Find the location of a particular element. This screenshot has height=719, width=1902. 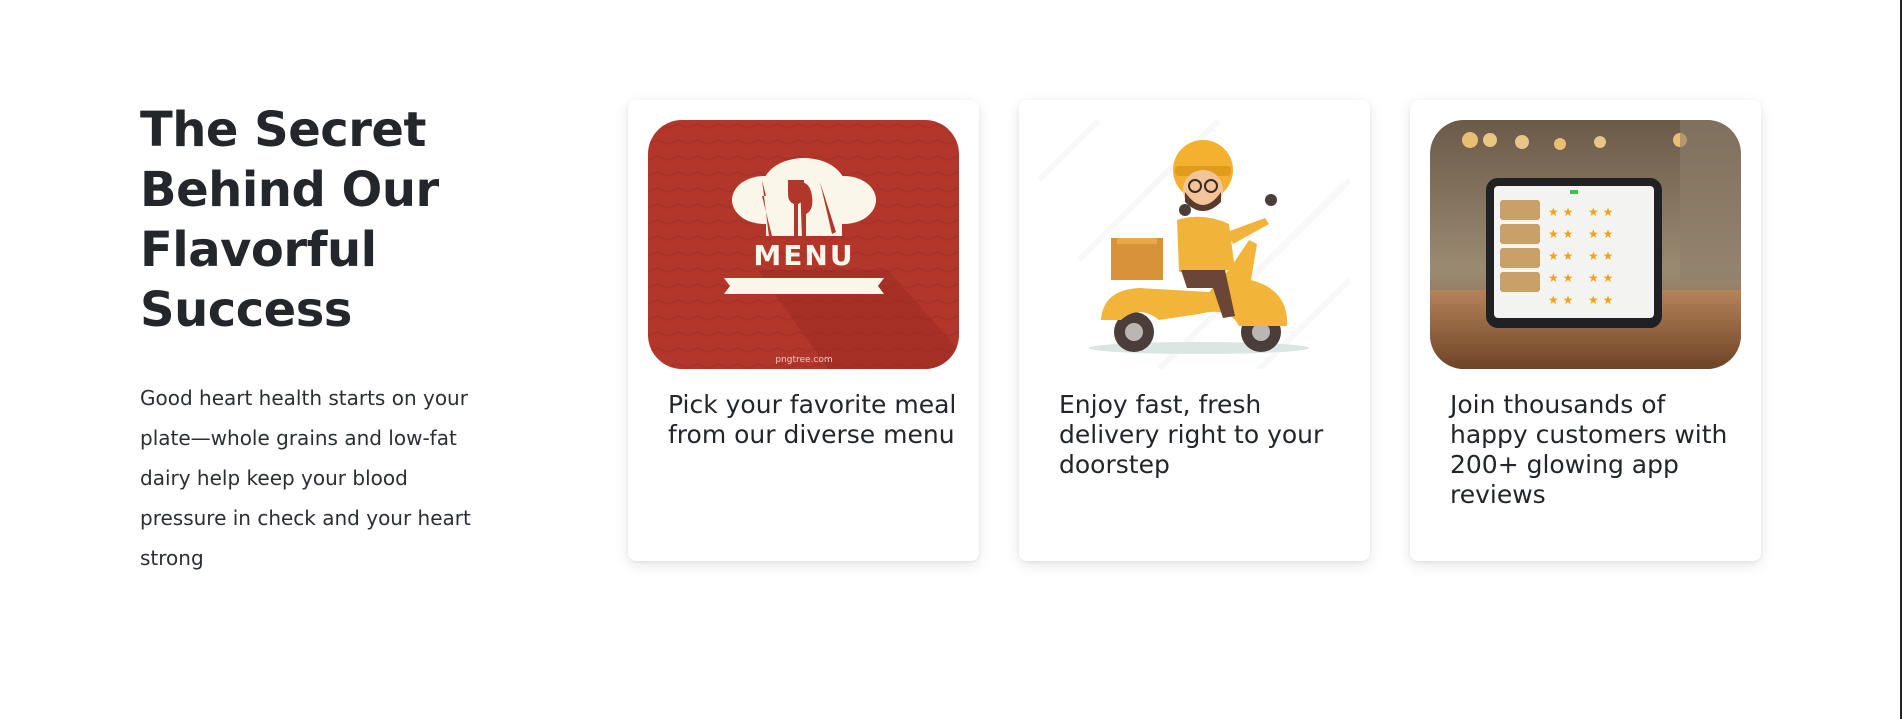

delivery-image is located at coordinates (1194, 244).